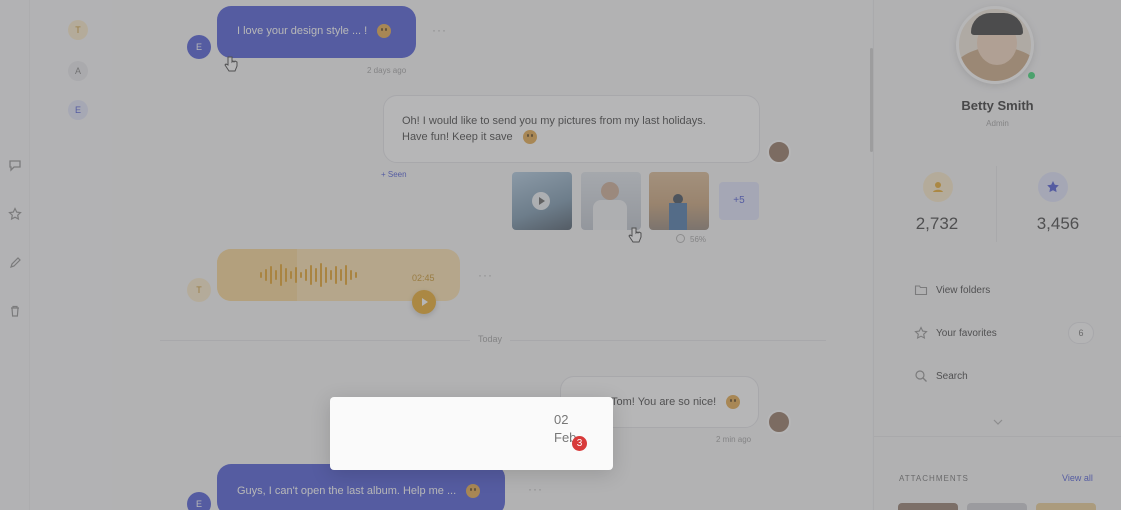  I want to click on play-button, so click(424, 302).